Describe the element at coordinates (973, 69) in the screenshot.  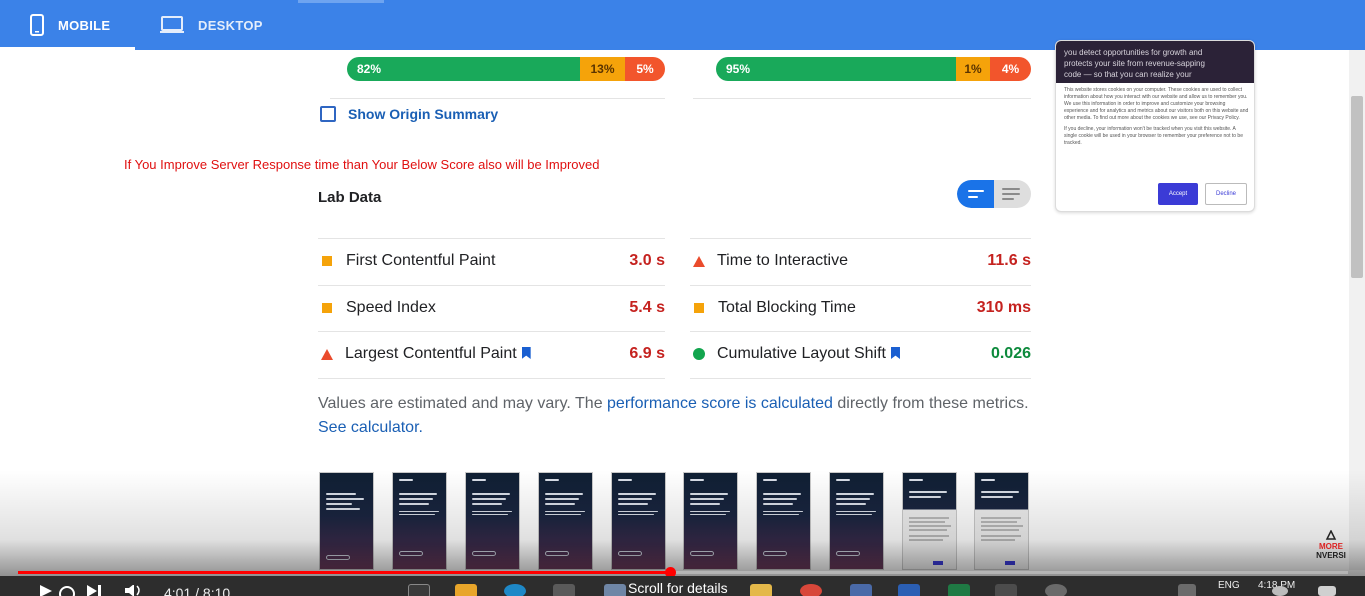
I see `bar-average-segment: 1%` at that location.